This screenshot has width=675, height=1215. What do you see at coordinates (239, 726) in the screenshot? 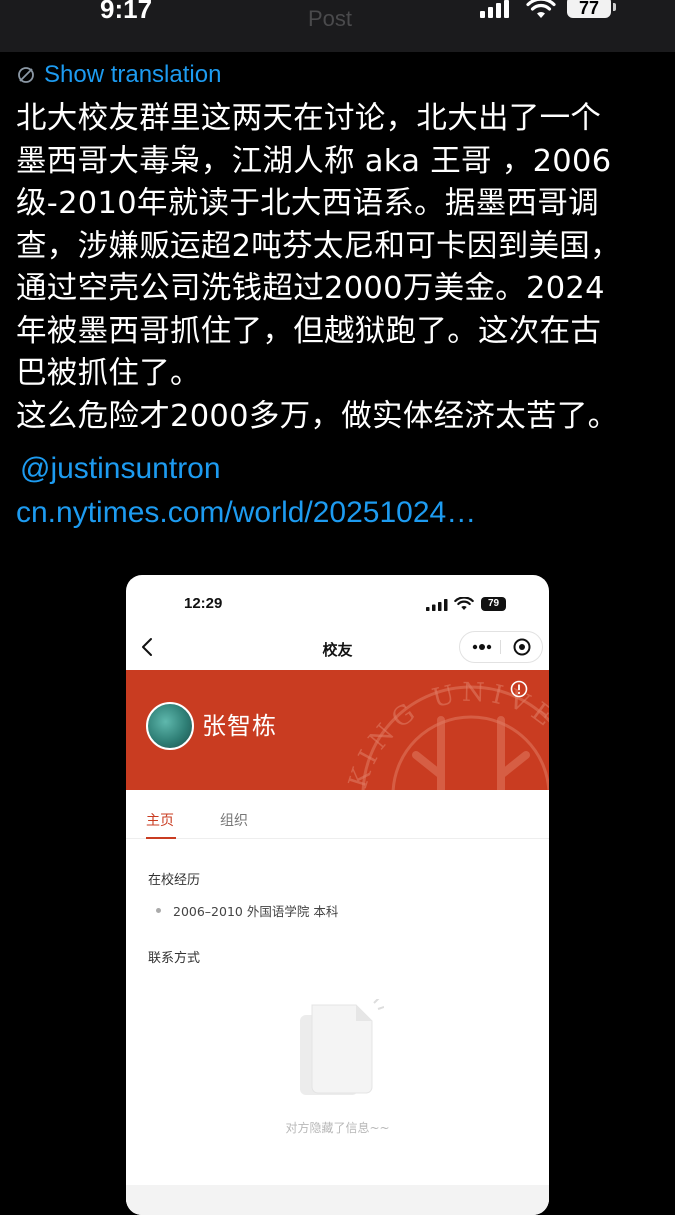
I see `profile-name: 张智栋` at bounding box center [239, 726].